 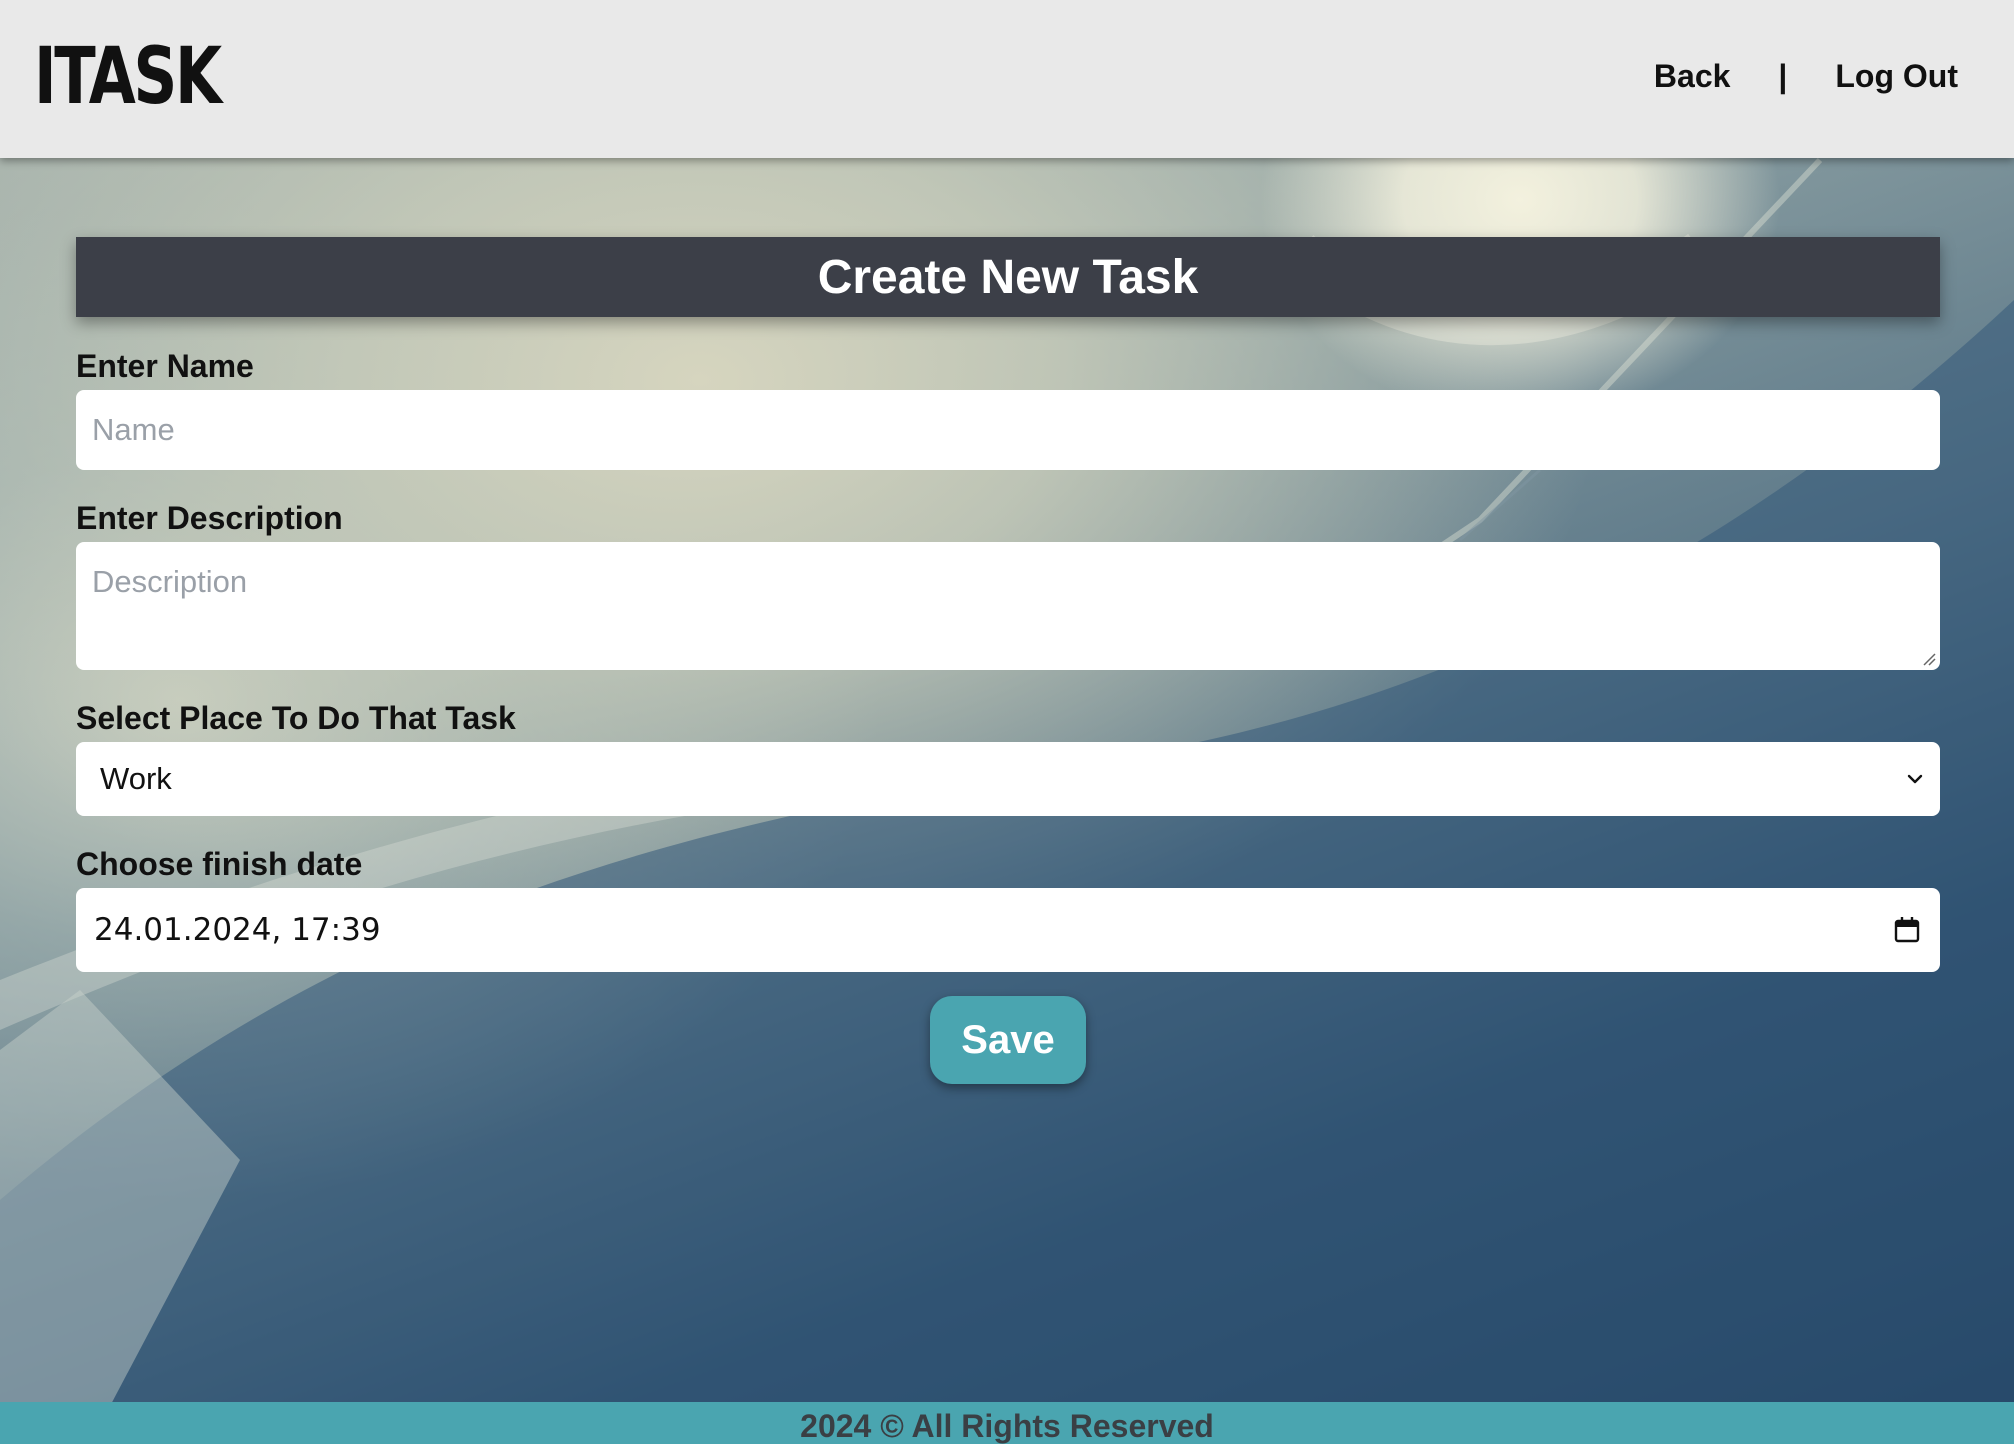 What do you see at coordinates (1007, 1426) in the screenshot?
I see `copyright-text: 2024 © All Rights Reserved` at bounding box center [1007, 1426].